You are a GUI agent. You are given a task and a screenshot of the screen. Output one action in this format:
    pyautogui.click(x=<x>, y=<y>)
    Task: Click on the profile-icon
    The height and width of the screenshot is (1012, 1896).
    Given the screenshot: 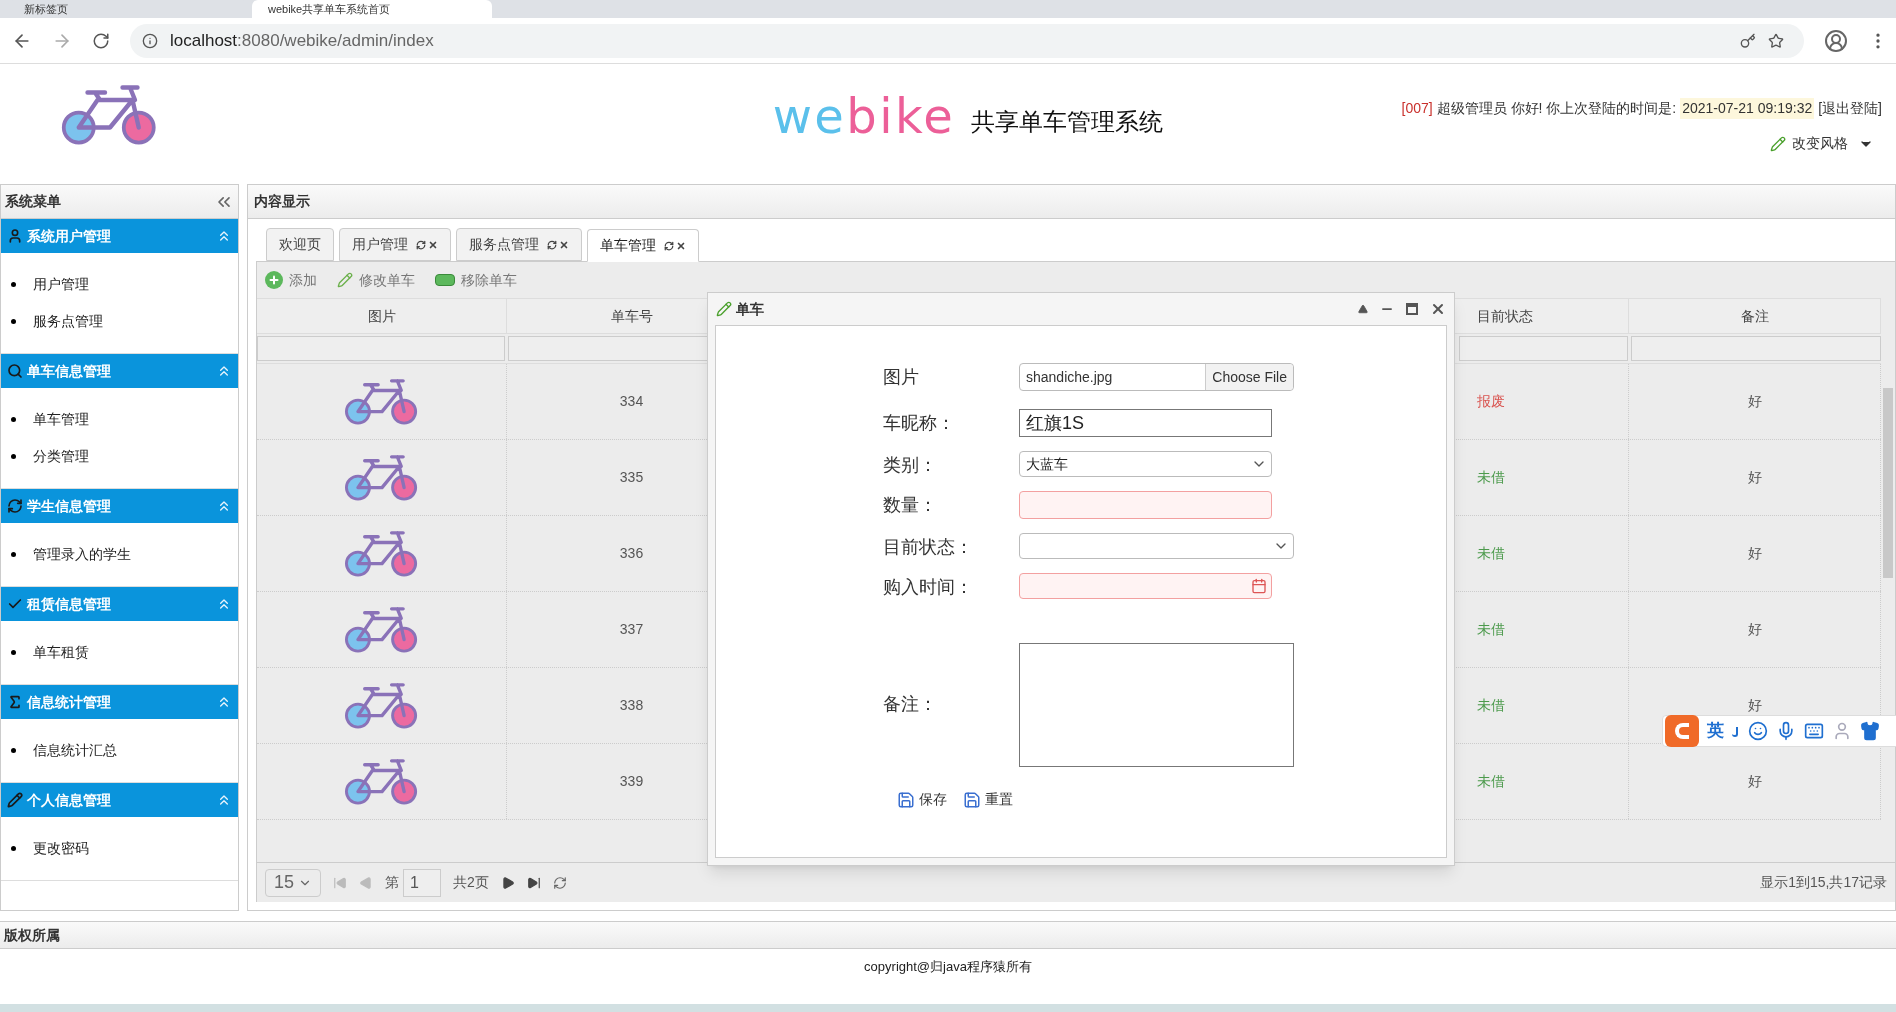 What is the action you would take?
    pyautogui.click(x=1836, y=40)
    